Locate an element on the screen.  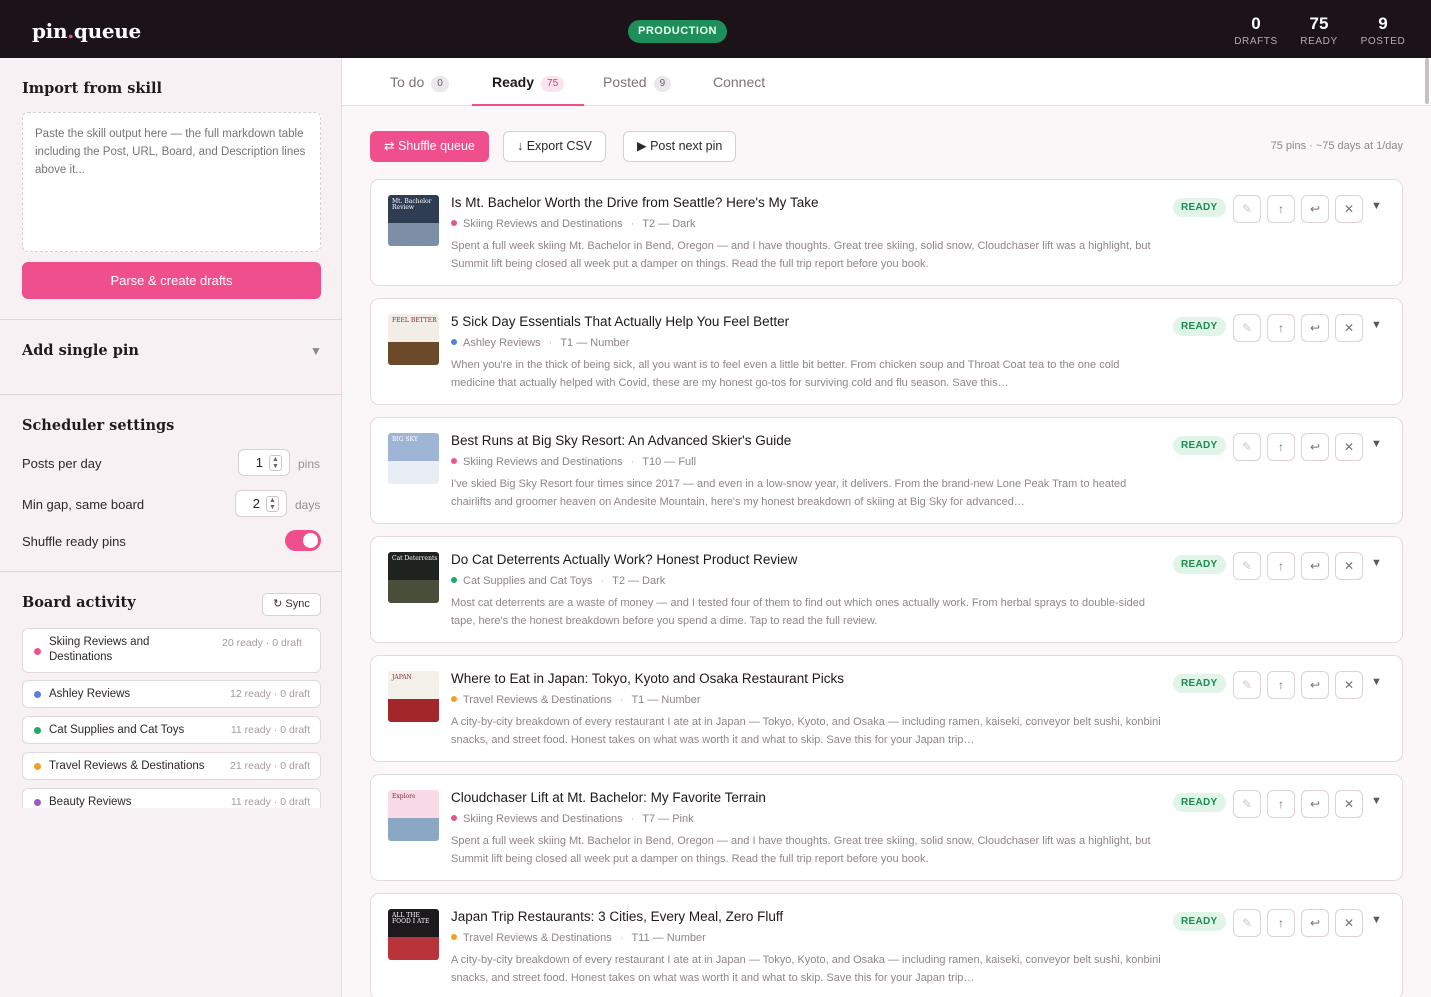
min-gap-label: Min gap, same board is located at coordinates (83, 504).